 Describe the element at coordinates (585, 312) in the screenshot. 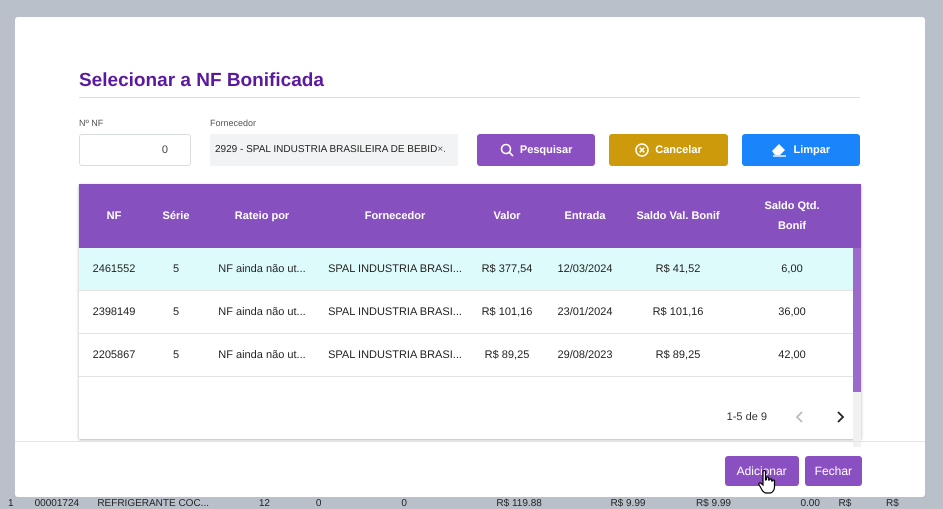

I see `table-cell-text: 23/01/2024` at that location.